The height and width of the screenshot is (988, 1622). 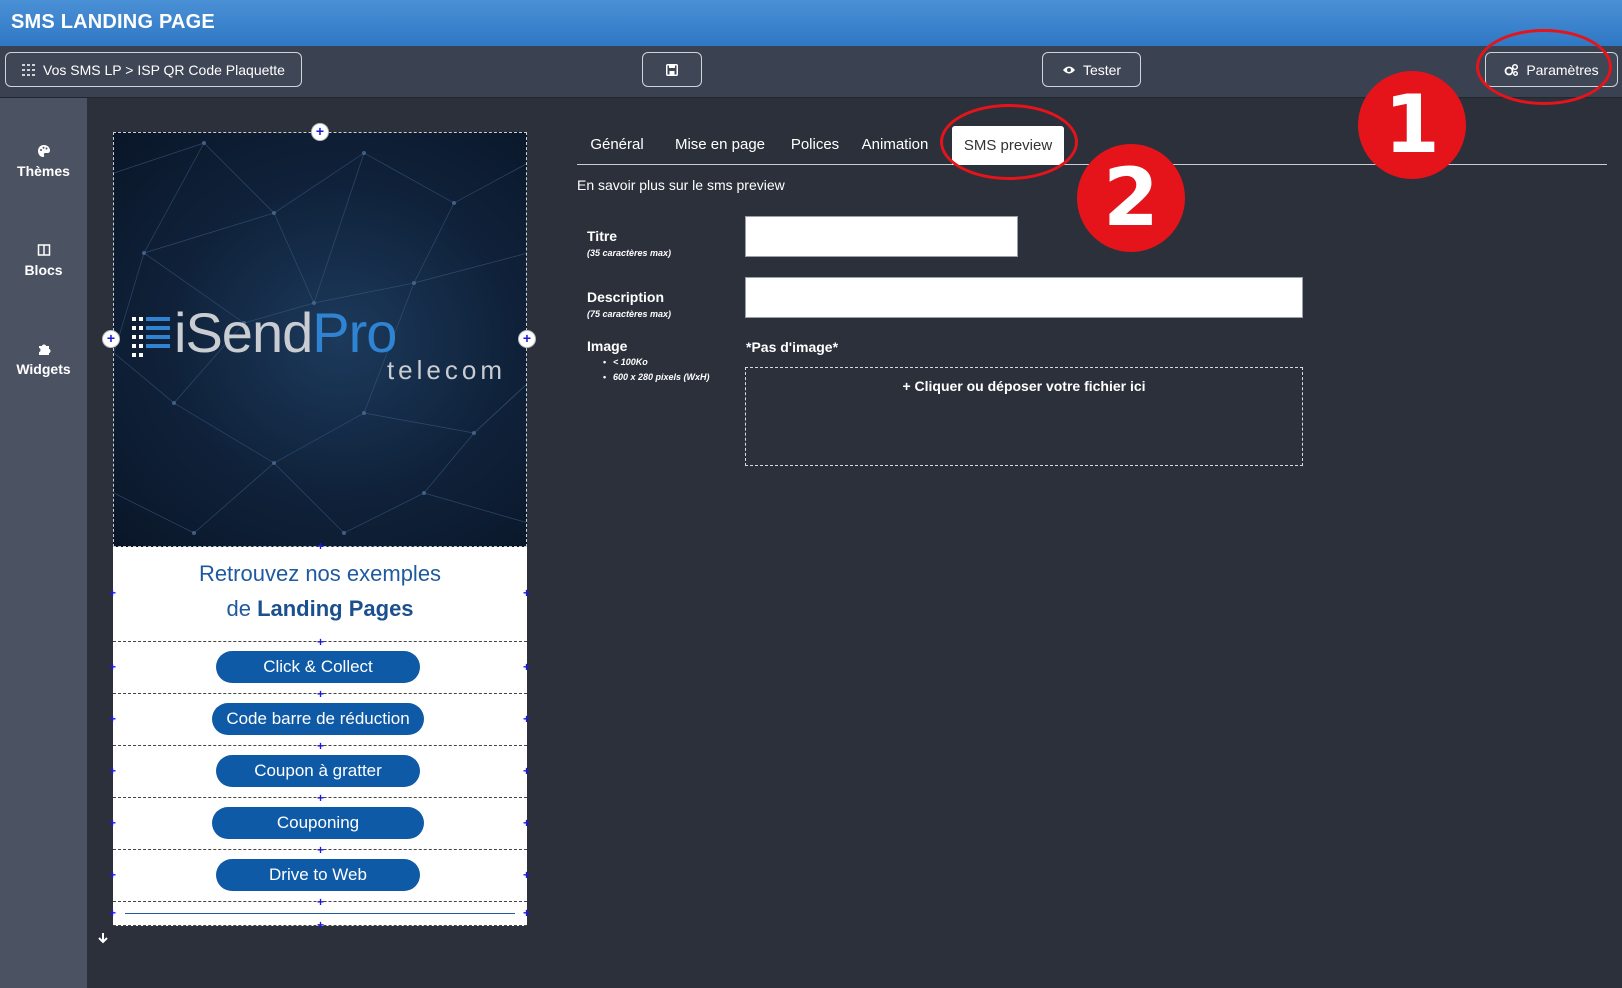 What do you see at coordinates (43, 171) in the screenshot?
I see `sidebar-item-label: Thèmes` at bounding box center [43, 171].